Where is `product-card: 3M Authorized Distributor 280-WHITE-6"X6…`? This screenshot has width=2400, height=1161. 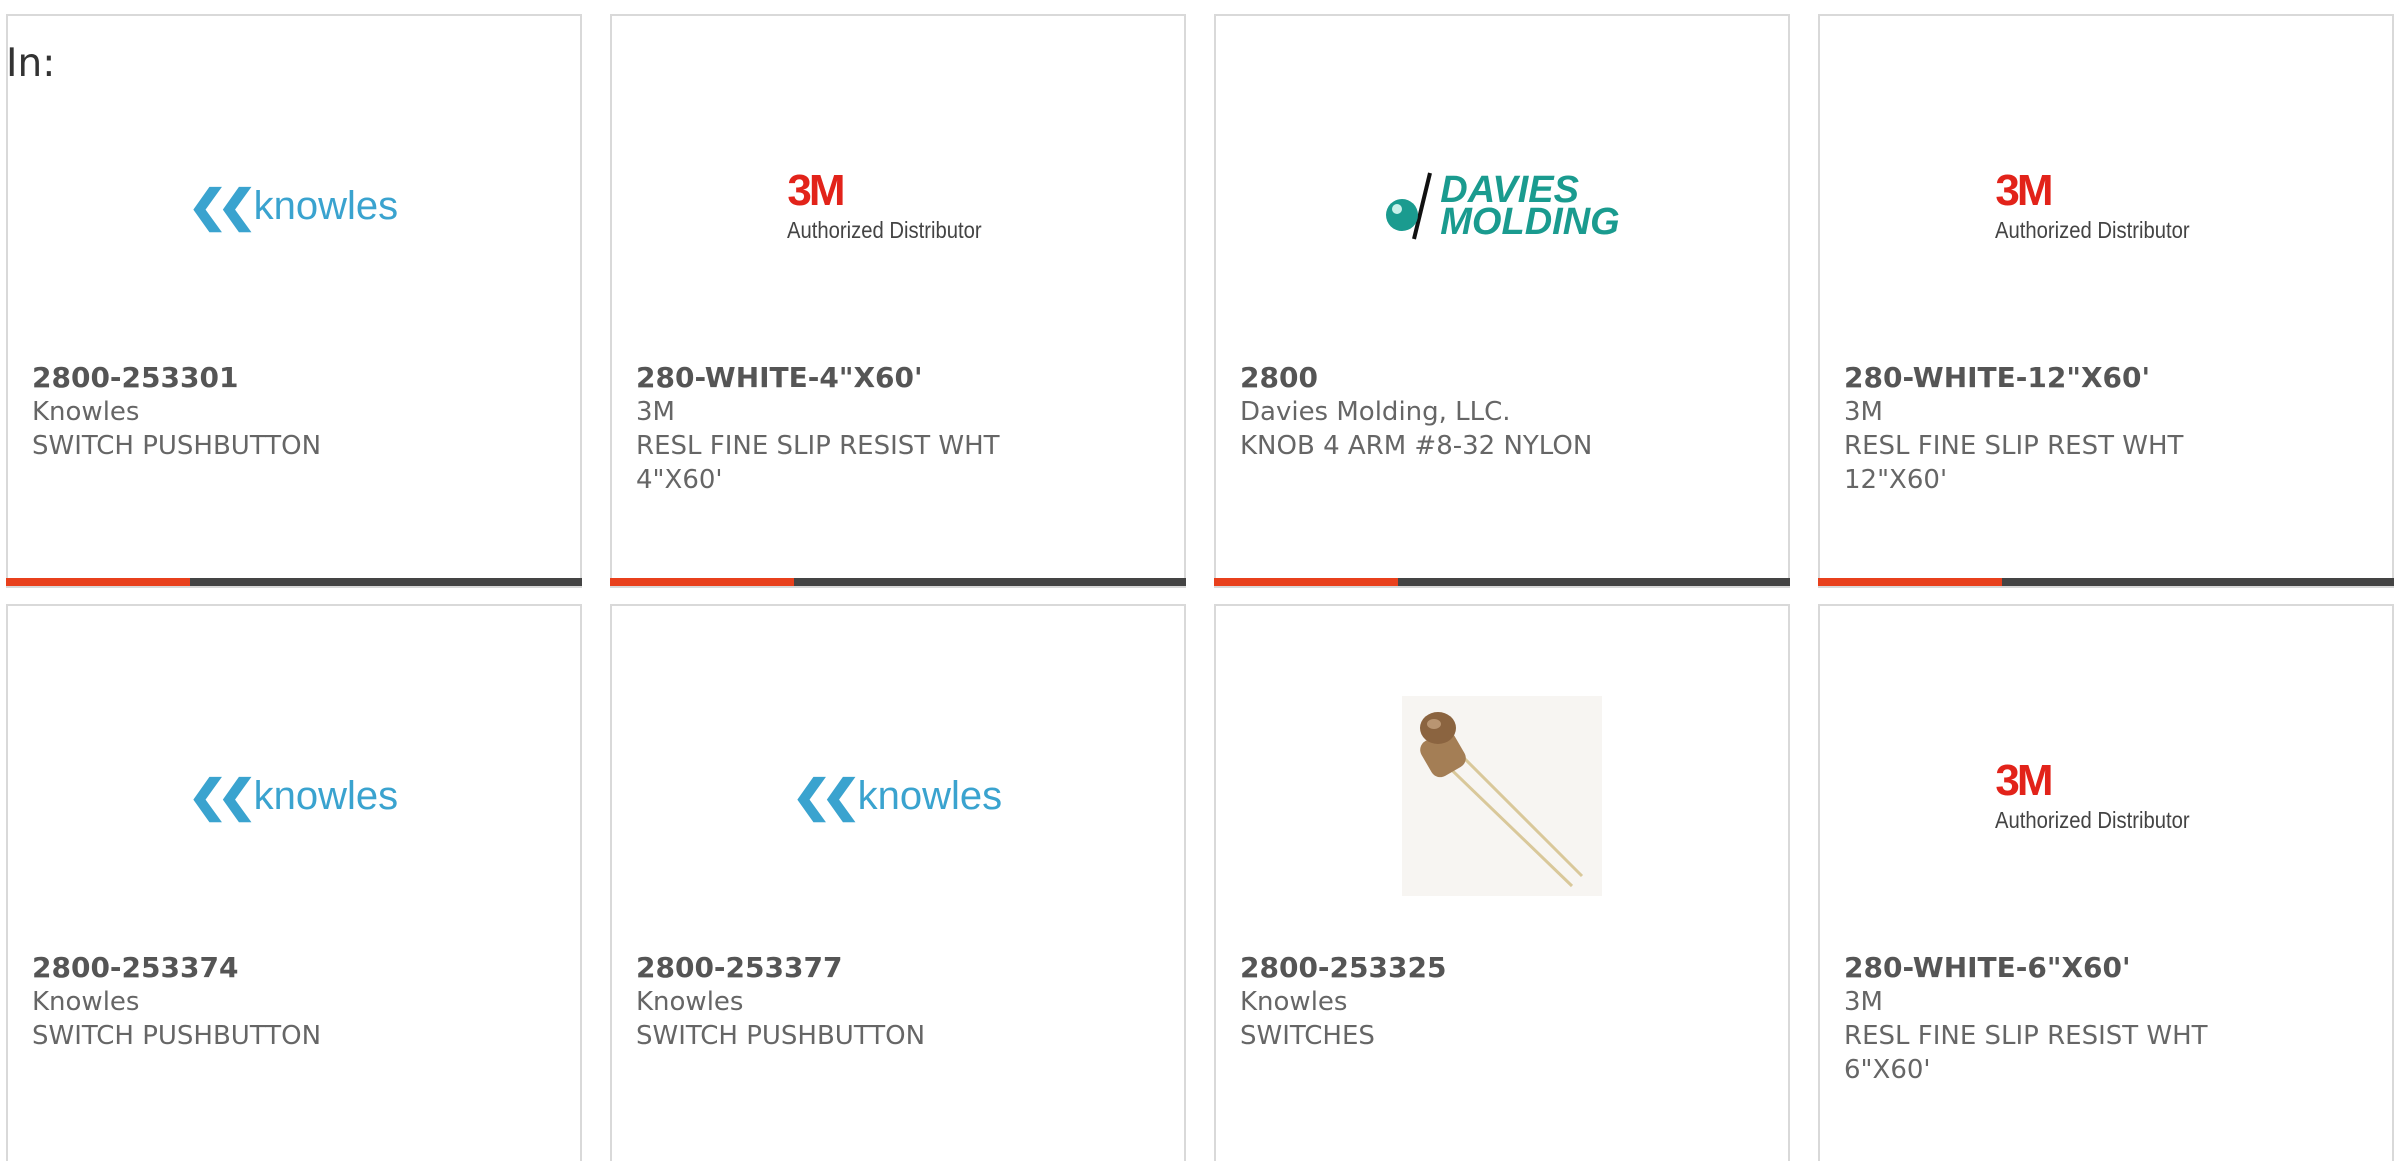
product-card: 3M Authorized Distributor 280-WHITE-6"X6… is located at coordinates (2106, 882).